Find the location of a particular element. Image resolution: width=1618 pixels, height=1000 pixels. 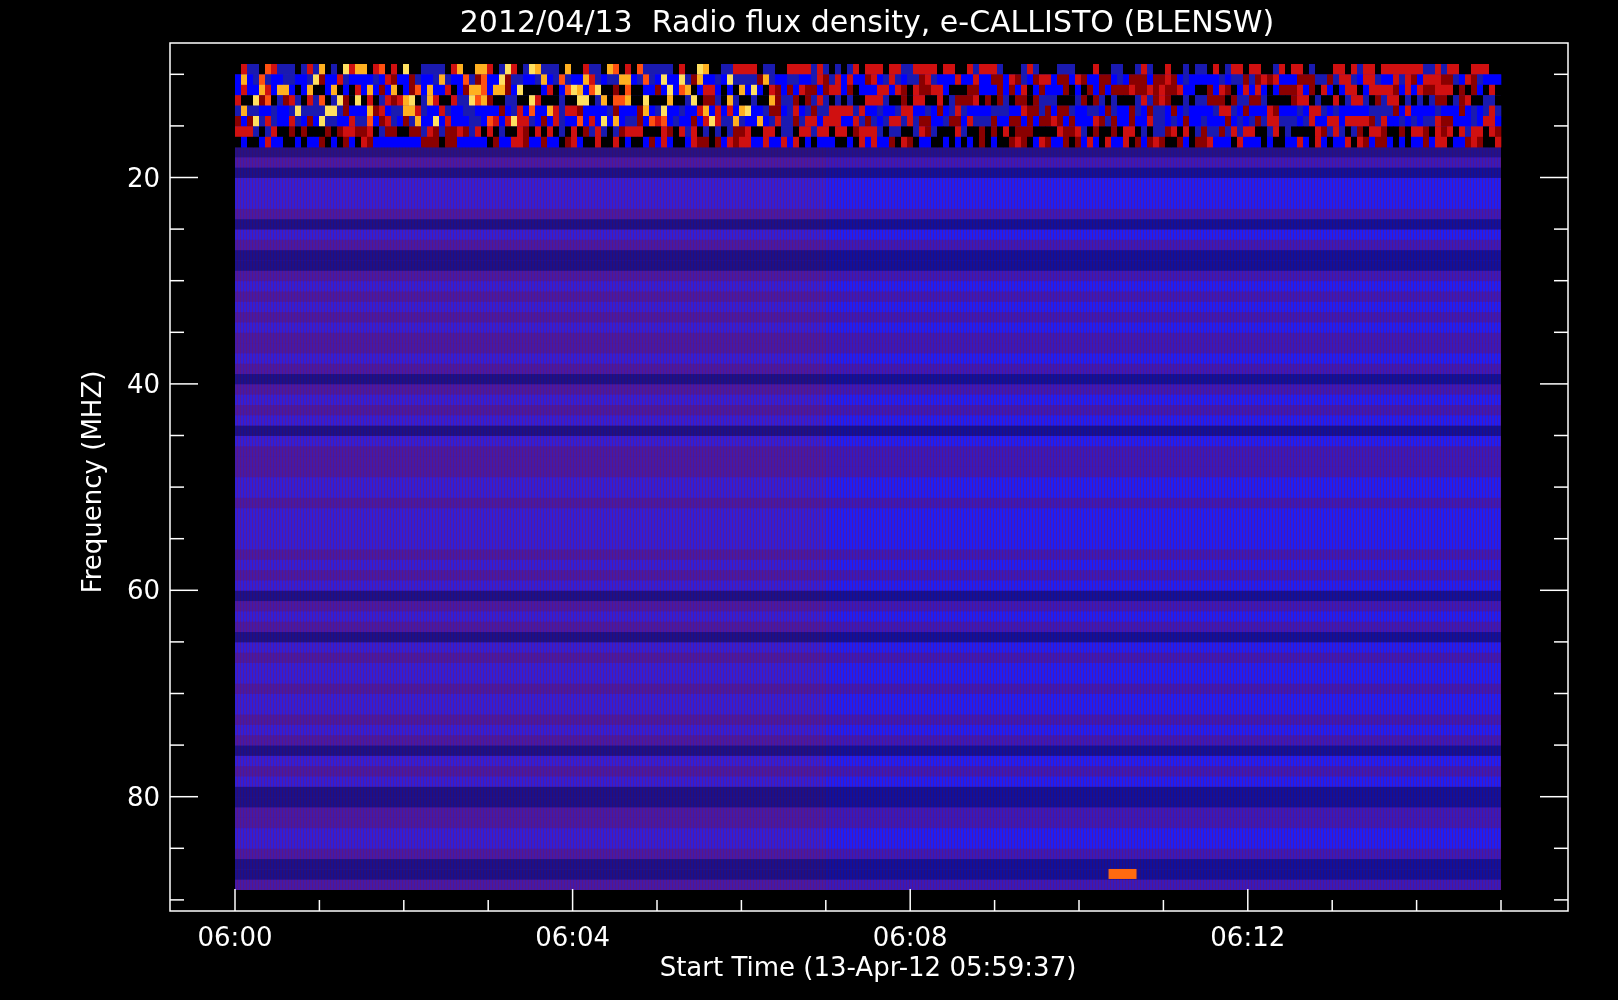

x-tick-label: 06:12 is located at coordinates (1248, 937).